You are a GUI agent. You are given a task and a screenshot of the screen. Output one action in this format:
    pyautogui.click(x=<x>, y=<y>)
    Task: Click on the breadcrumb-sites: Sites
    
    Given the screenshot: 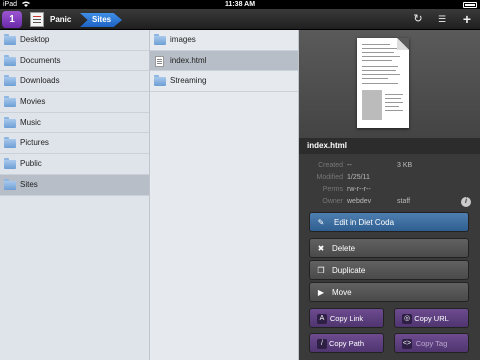 What is the action you would take?
    pyautogui.click(x=101, y=20)
    